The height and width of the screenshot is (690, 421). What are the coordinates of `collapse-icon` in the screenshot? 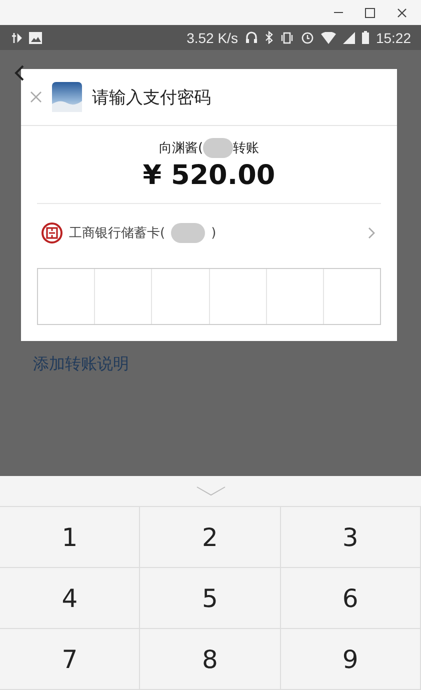 It's located at (211, 491).